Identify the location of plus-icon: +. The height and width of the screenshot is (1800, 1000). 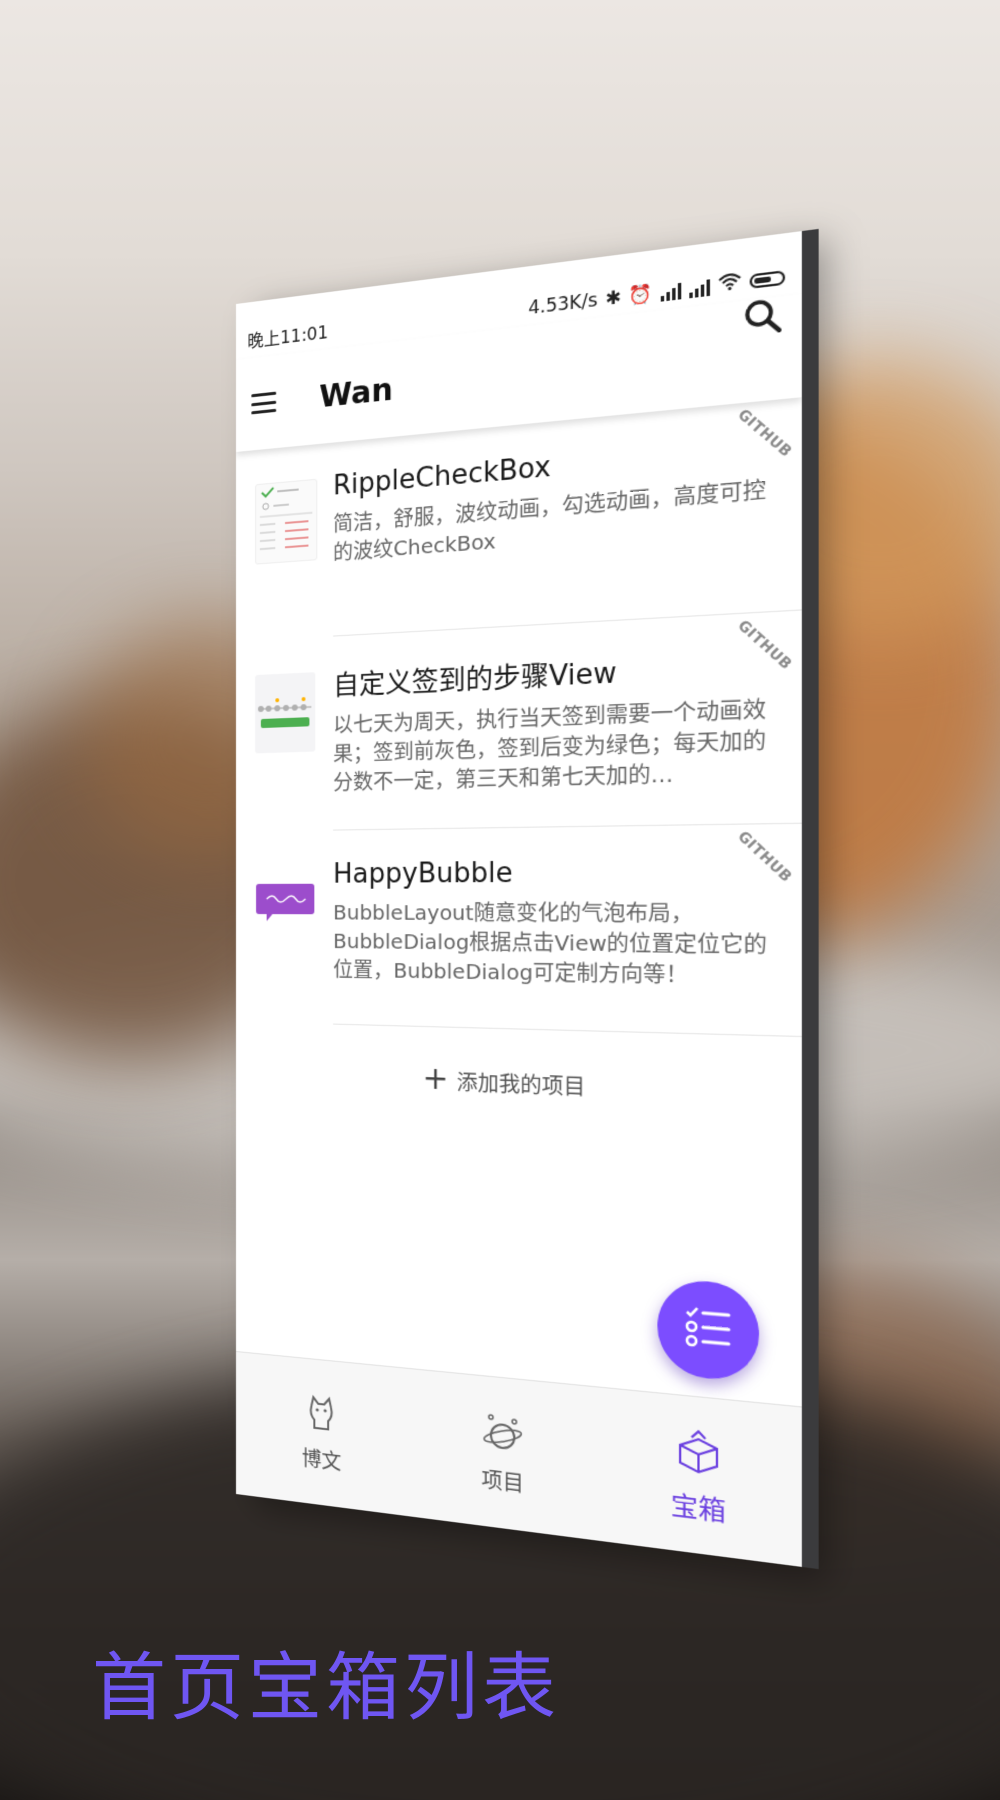
(435, 1079).